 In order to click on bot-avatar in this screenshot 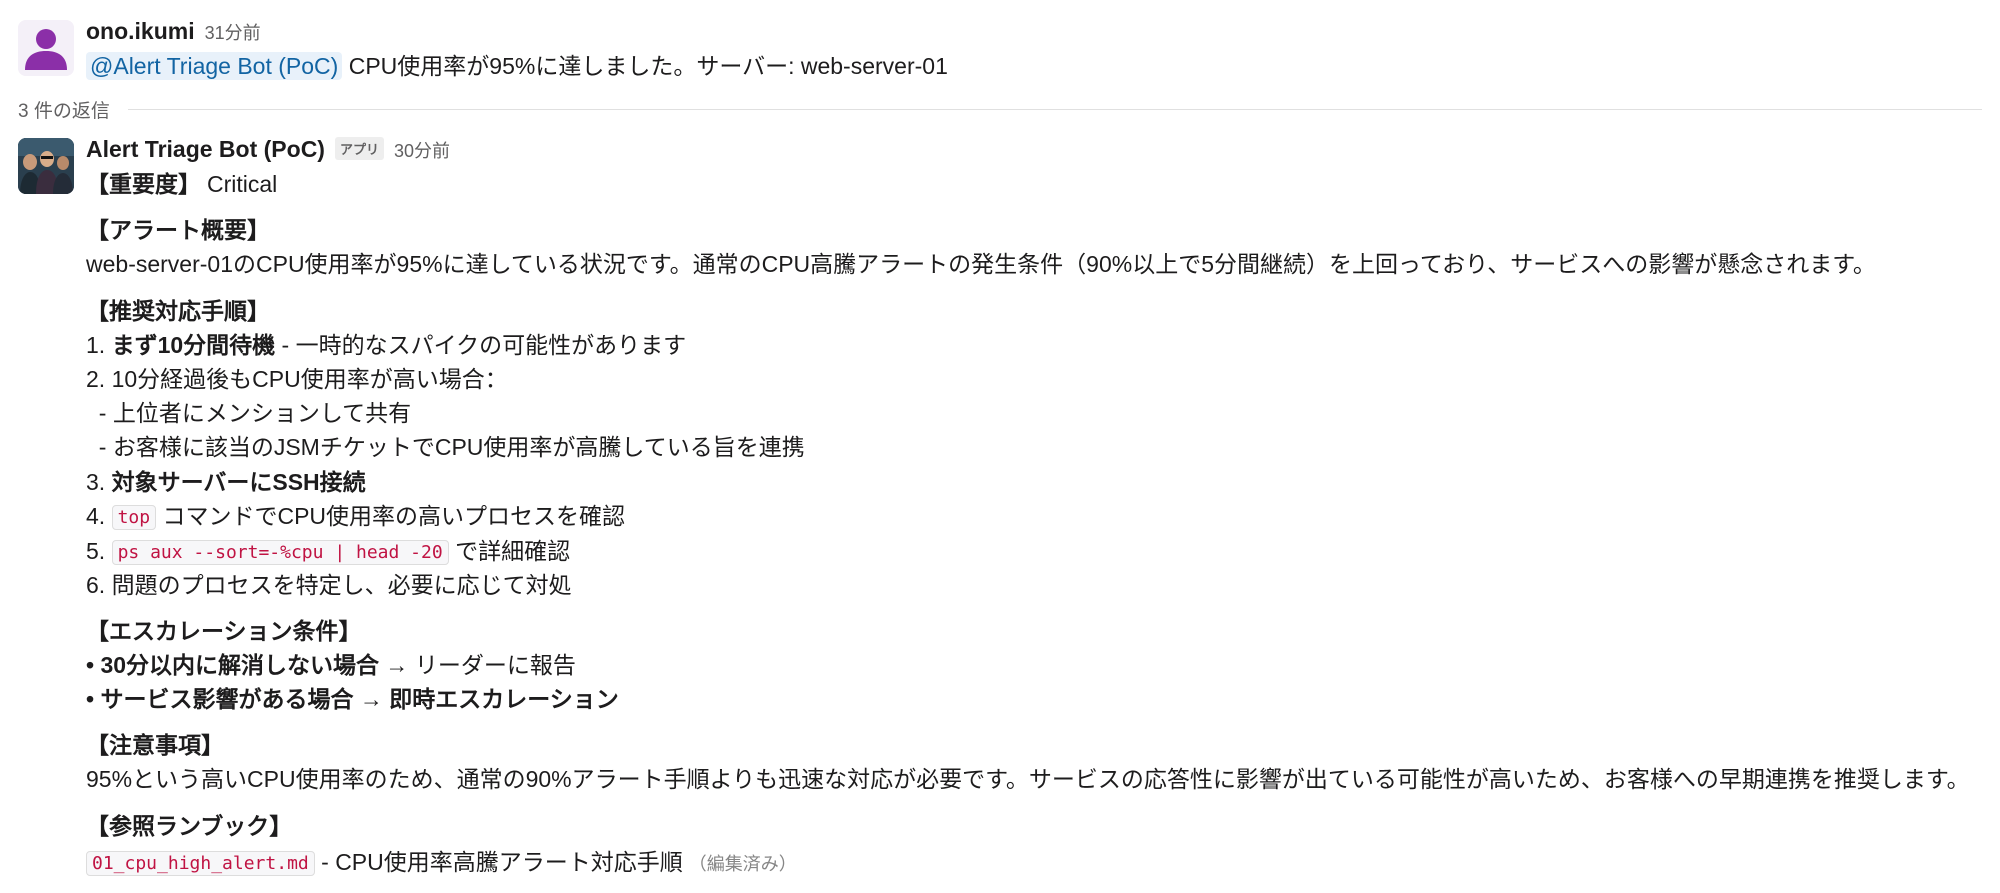, I will do `click(46, 166)`.